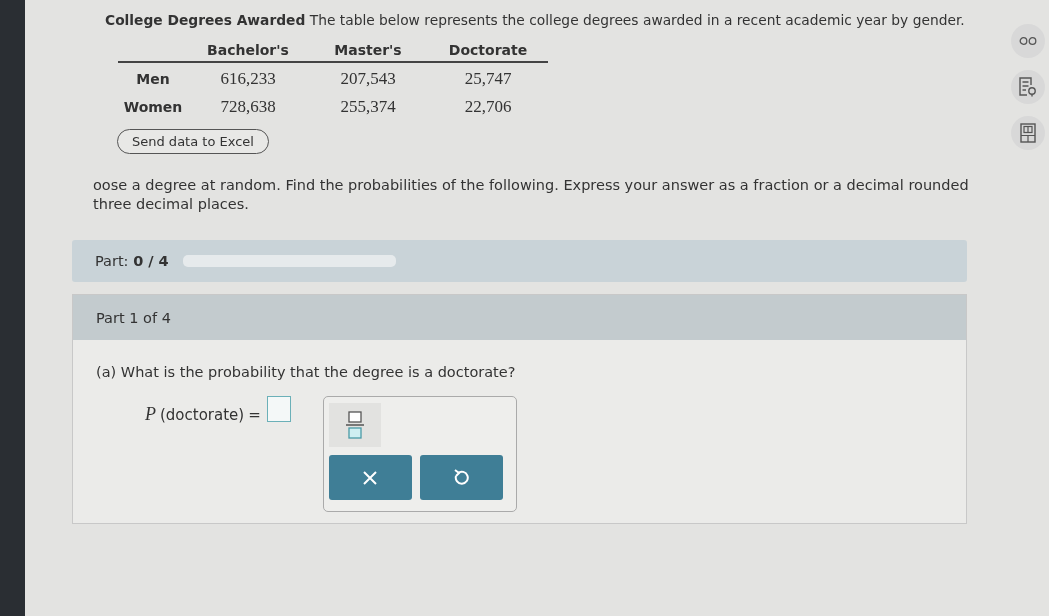 This screenshot has height=616, width=1049. Describe the element at coordinates (153, 76) in the screenshot. I see `row-label: Men` at that location.